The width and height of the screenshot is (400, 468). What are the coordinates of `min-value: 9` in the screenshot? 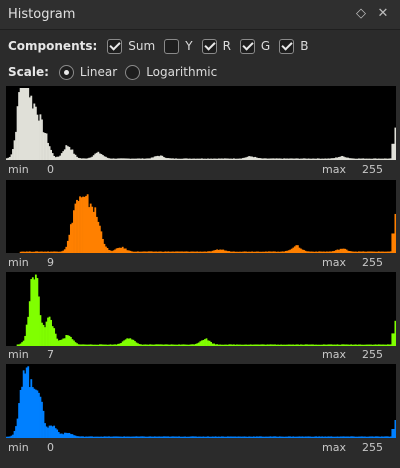 It's located at (50, 262).